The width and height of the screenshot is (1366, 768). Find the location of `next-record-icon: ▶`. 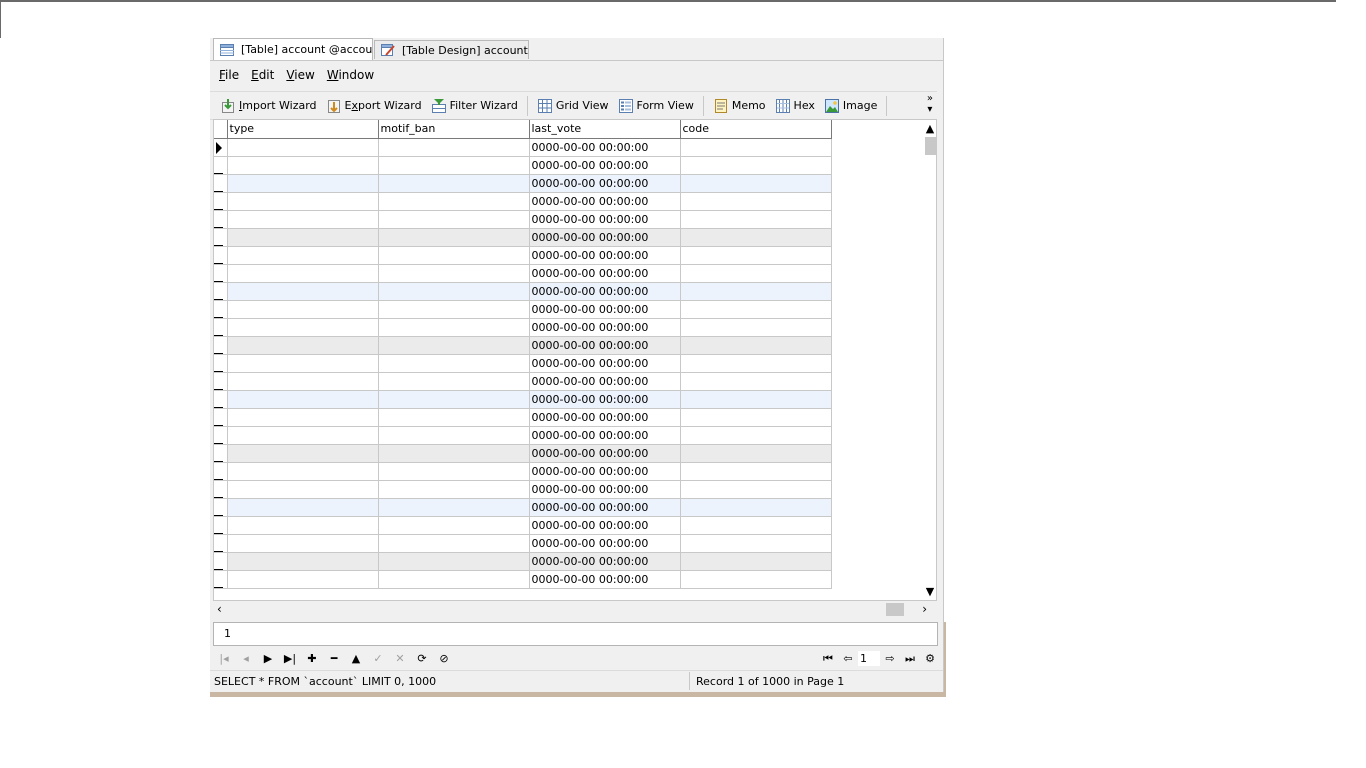

next-record-icon: ▶ is located at coordinates (268, 658).